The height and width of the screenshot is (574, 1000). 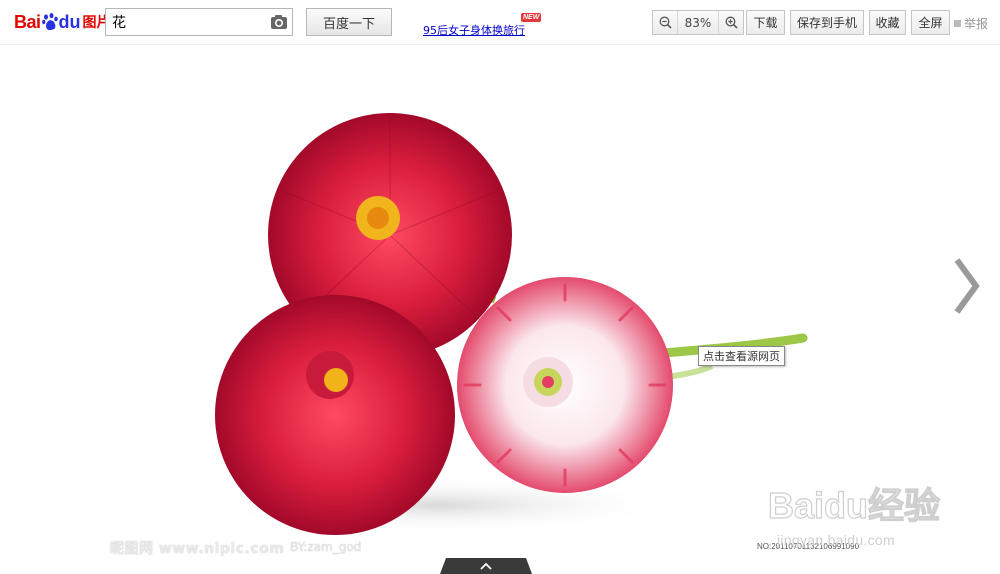 I want to click on collapse-panel-button, so click(x=486, y=566).